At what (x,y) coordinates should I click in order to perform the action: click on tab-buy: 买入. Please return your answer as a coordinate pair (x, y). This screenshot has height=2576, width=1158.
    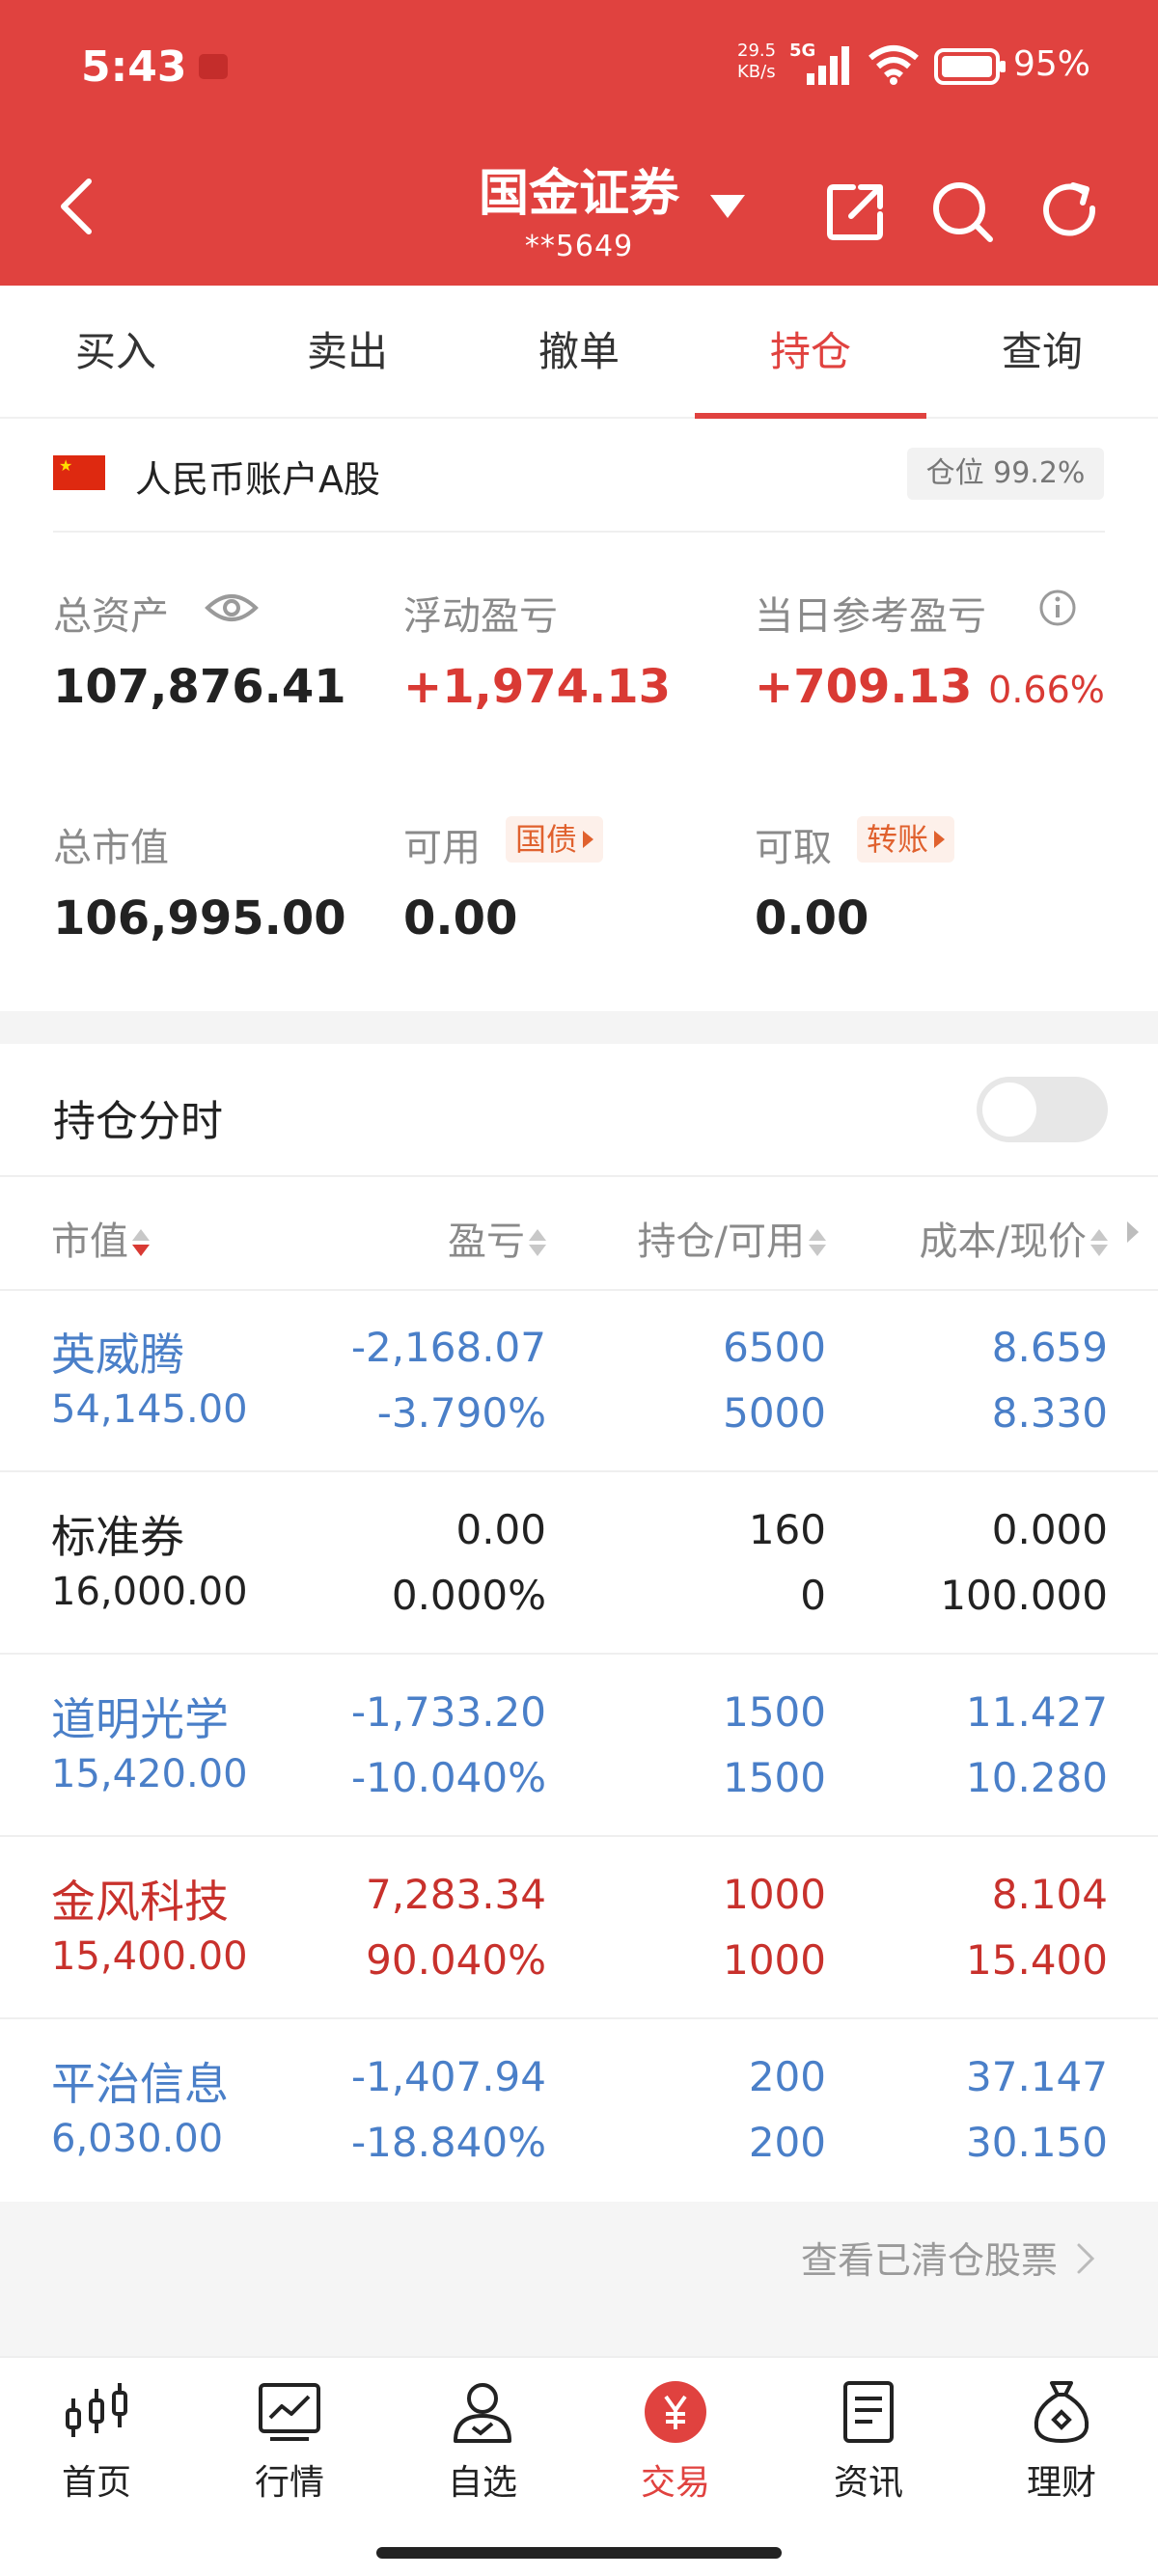
    Looking at the image, I should click on (116, 353).